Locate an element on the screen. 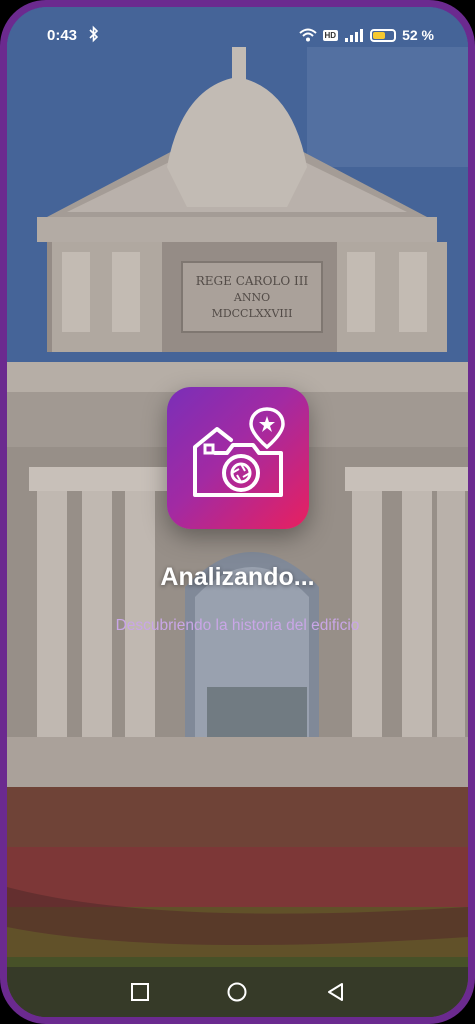 The height and width of the screenshot is (1024, 475). status-right-group: HD 52 % is located at coordinates (366, 35).